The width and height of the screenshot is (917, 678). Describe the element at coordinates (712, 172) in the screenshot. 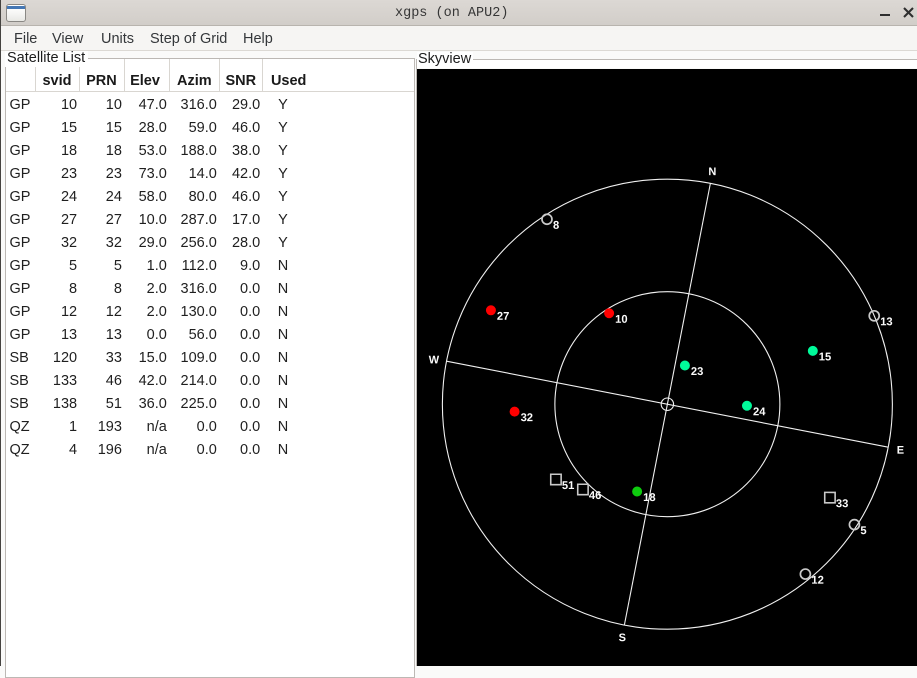

I see `svg-text: N` at that location.